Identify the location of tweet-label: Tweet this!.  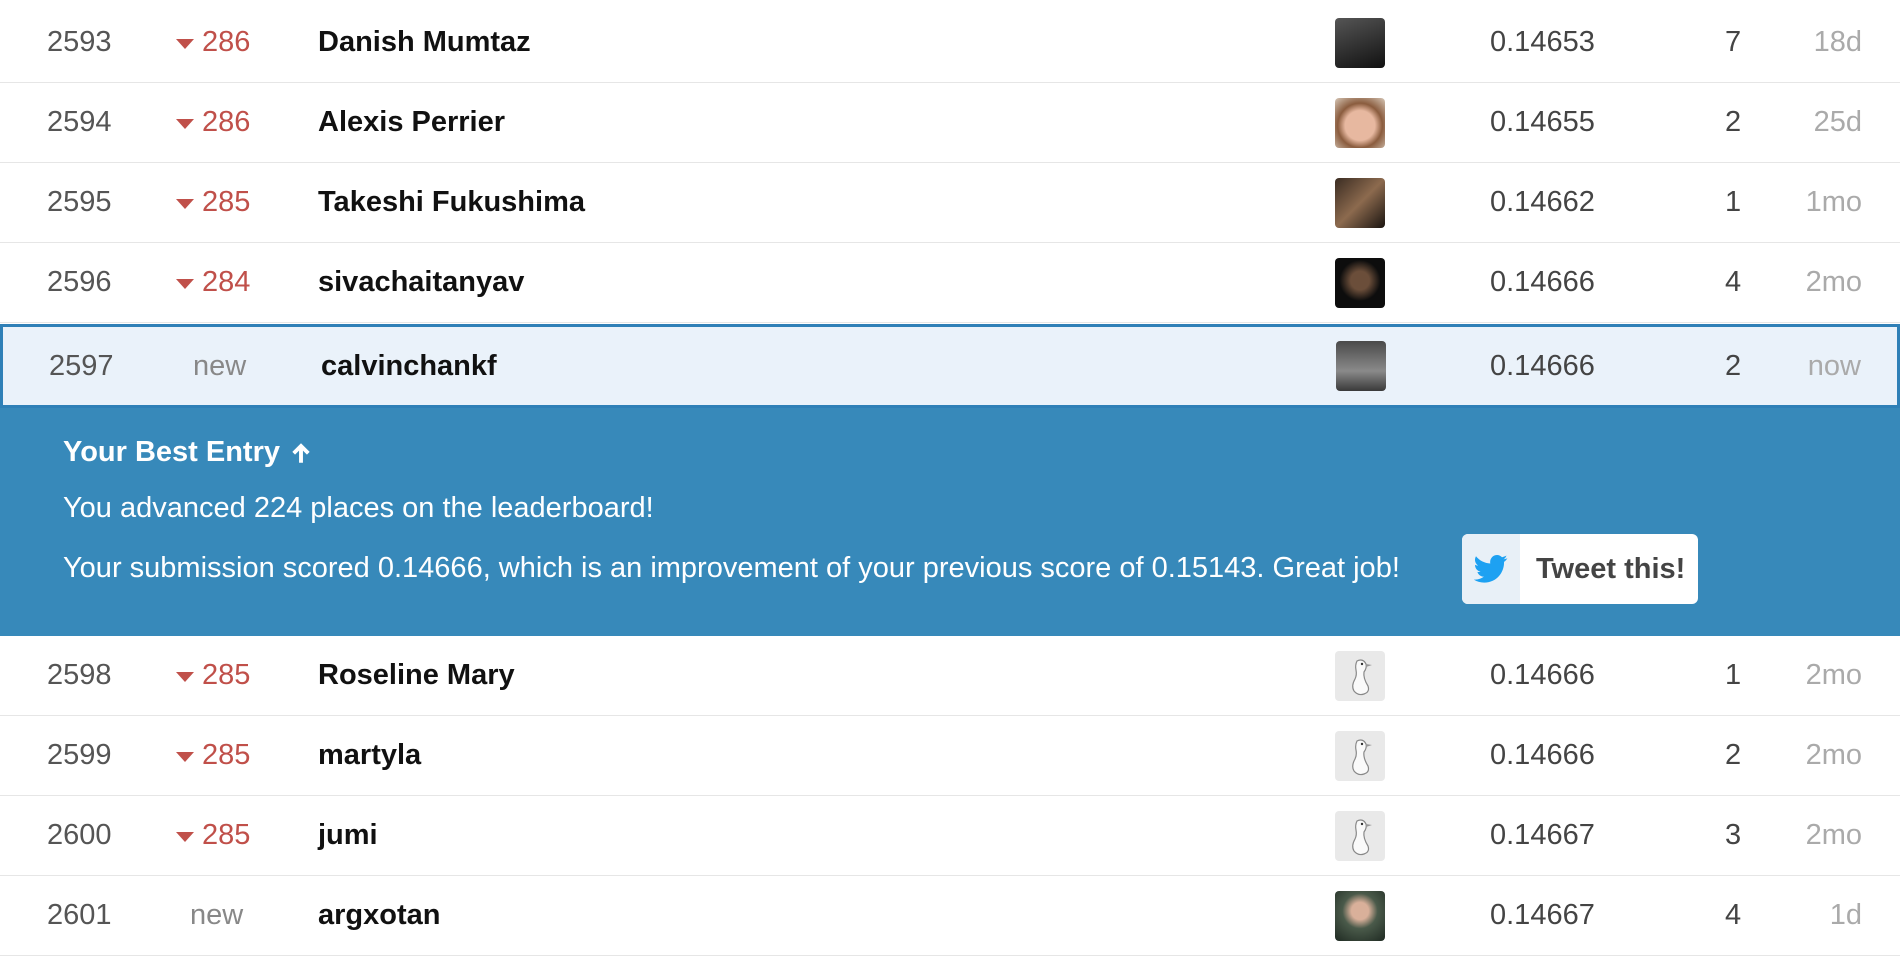
(1611, 568).